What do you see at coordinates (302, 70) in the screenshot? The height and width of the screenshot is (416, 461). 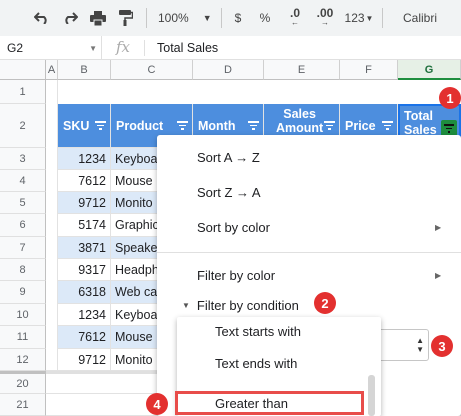 I see `column-header-e: E` at bounding box center [302, 70].